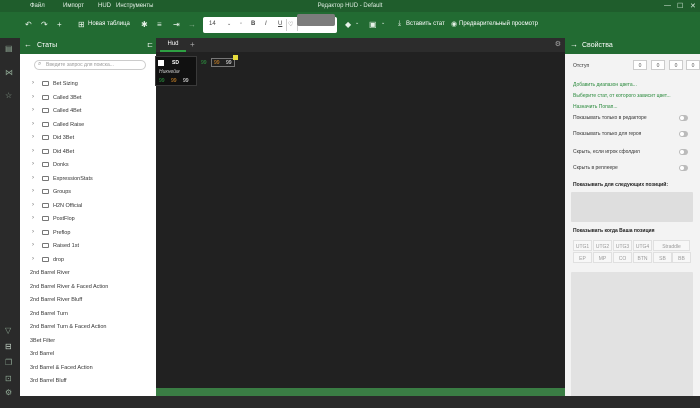 This screenshot has height=408, width=700. I want to click on gear-icon: ⚙, so click(558, 44).